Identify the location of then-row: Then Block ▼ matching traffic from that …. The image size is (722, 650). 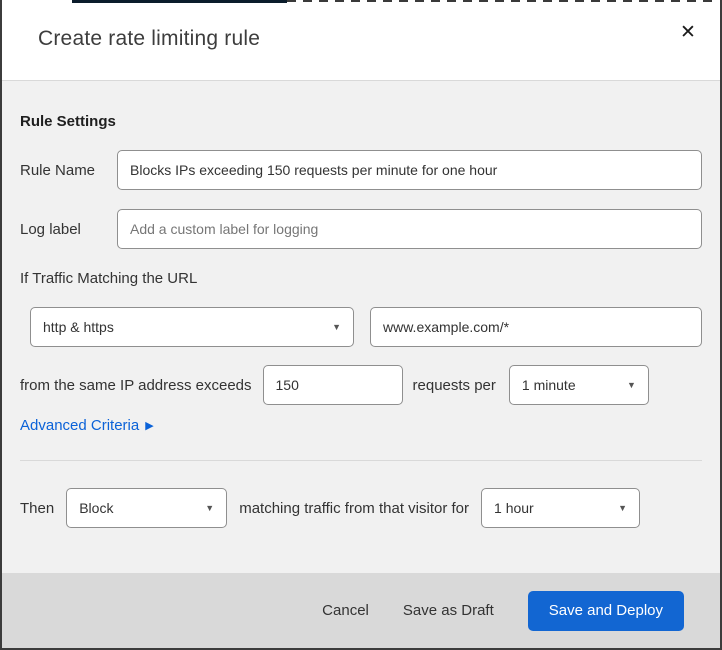
(361, 508).